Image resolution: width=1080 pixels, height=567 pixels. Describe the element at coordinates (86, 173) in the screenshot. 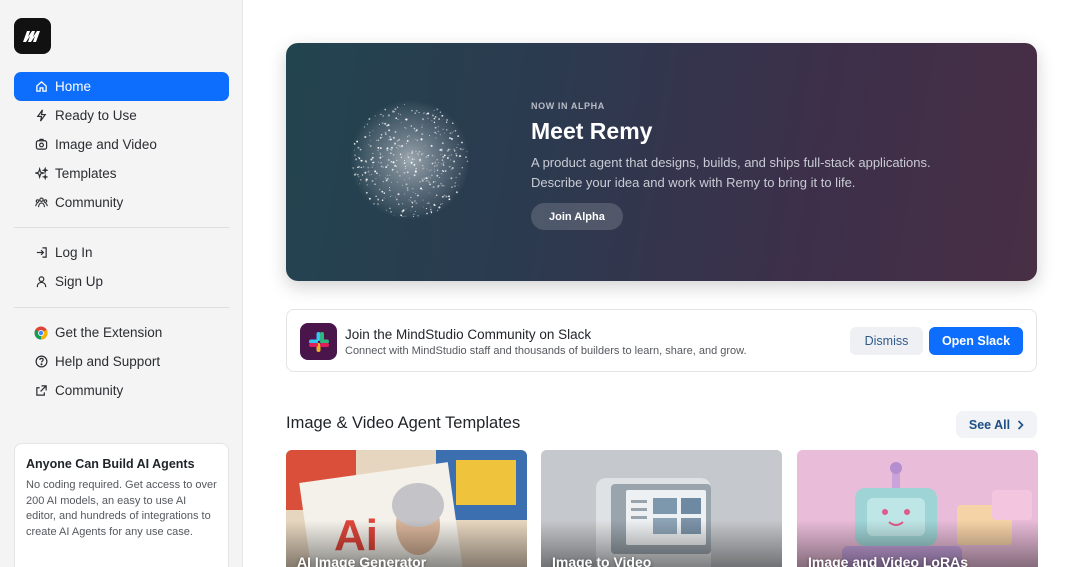

I see `nav-item-label: Templates` at that location.